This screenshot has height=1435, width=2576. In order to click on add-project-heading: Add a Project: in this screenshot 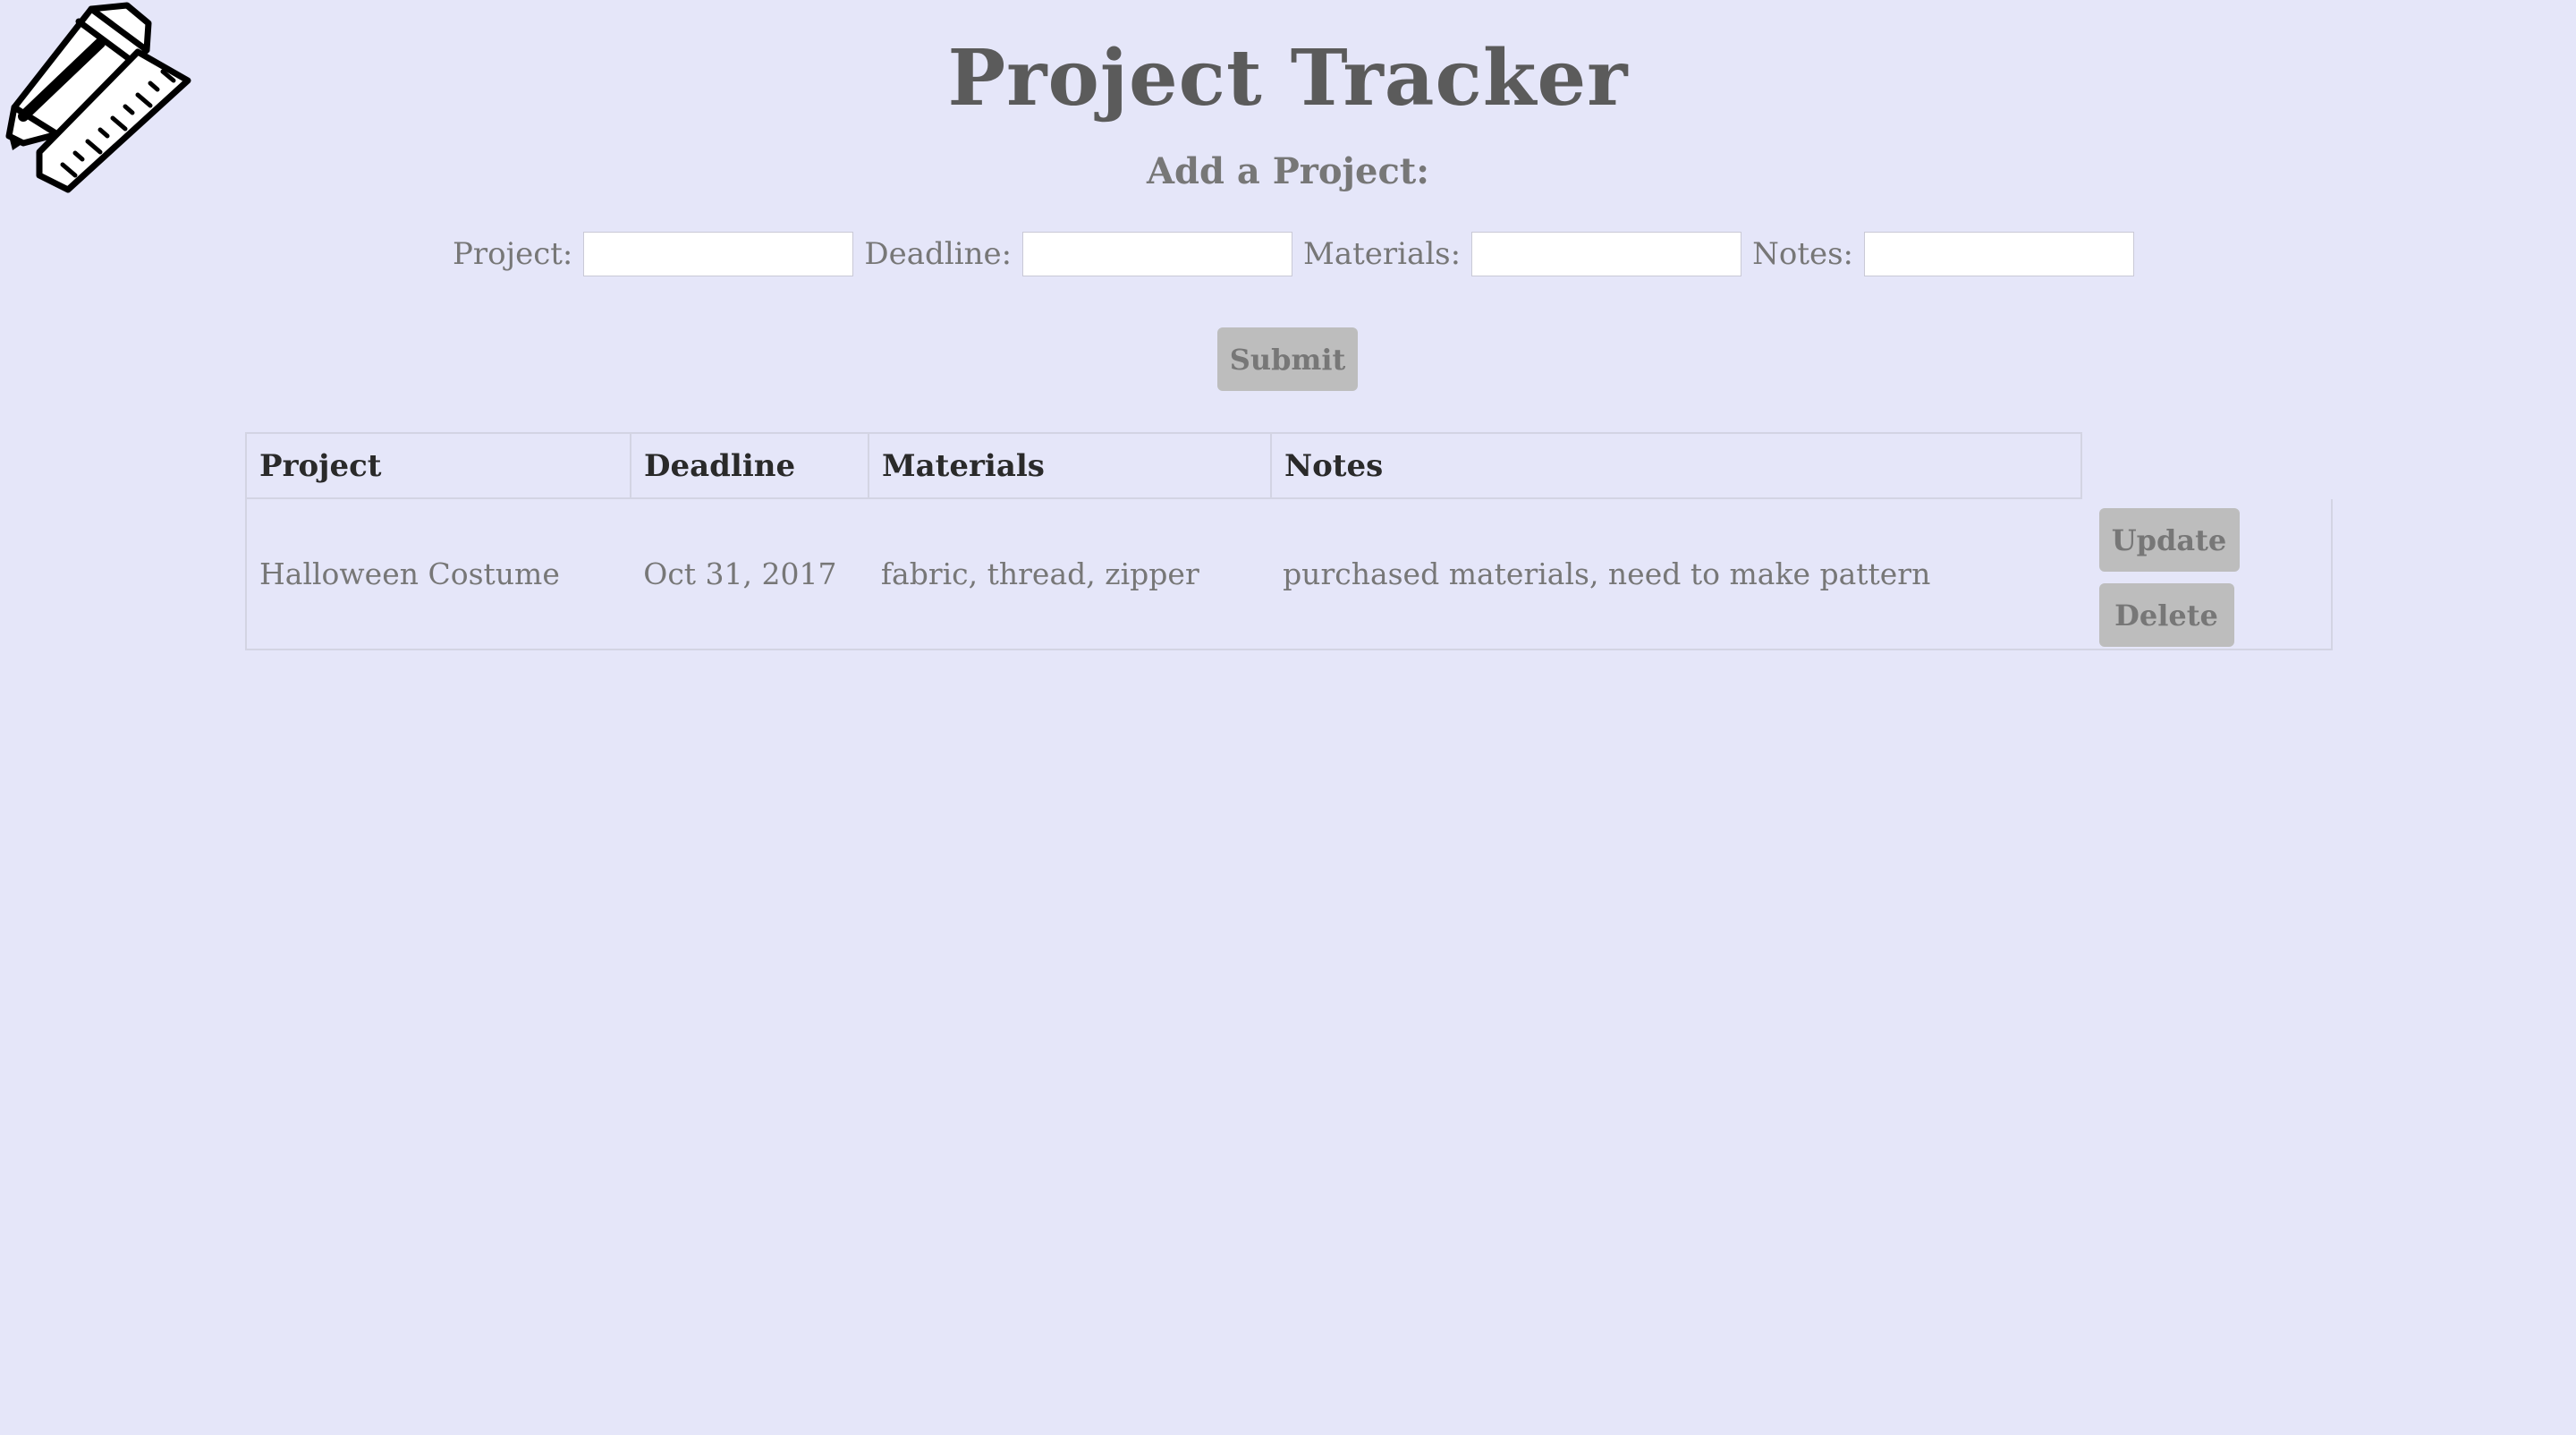, I will do `click(1288, 171)`.